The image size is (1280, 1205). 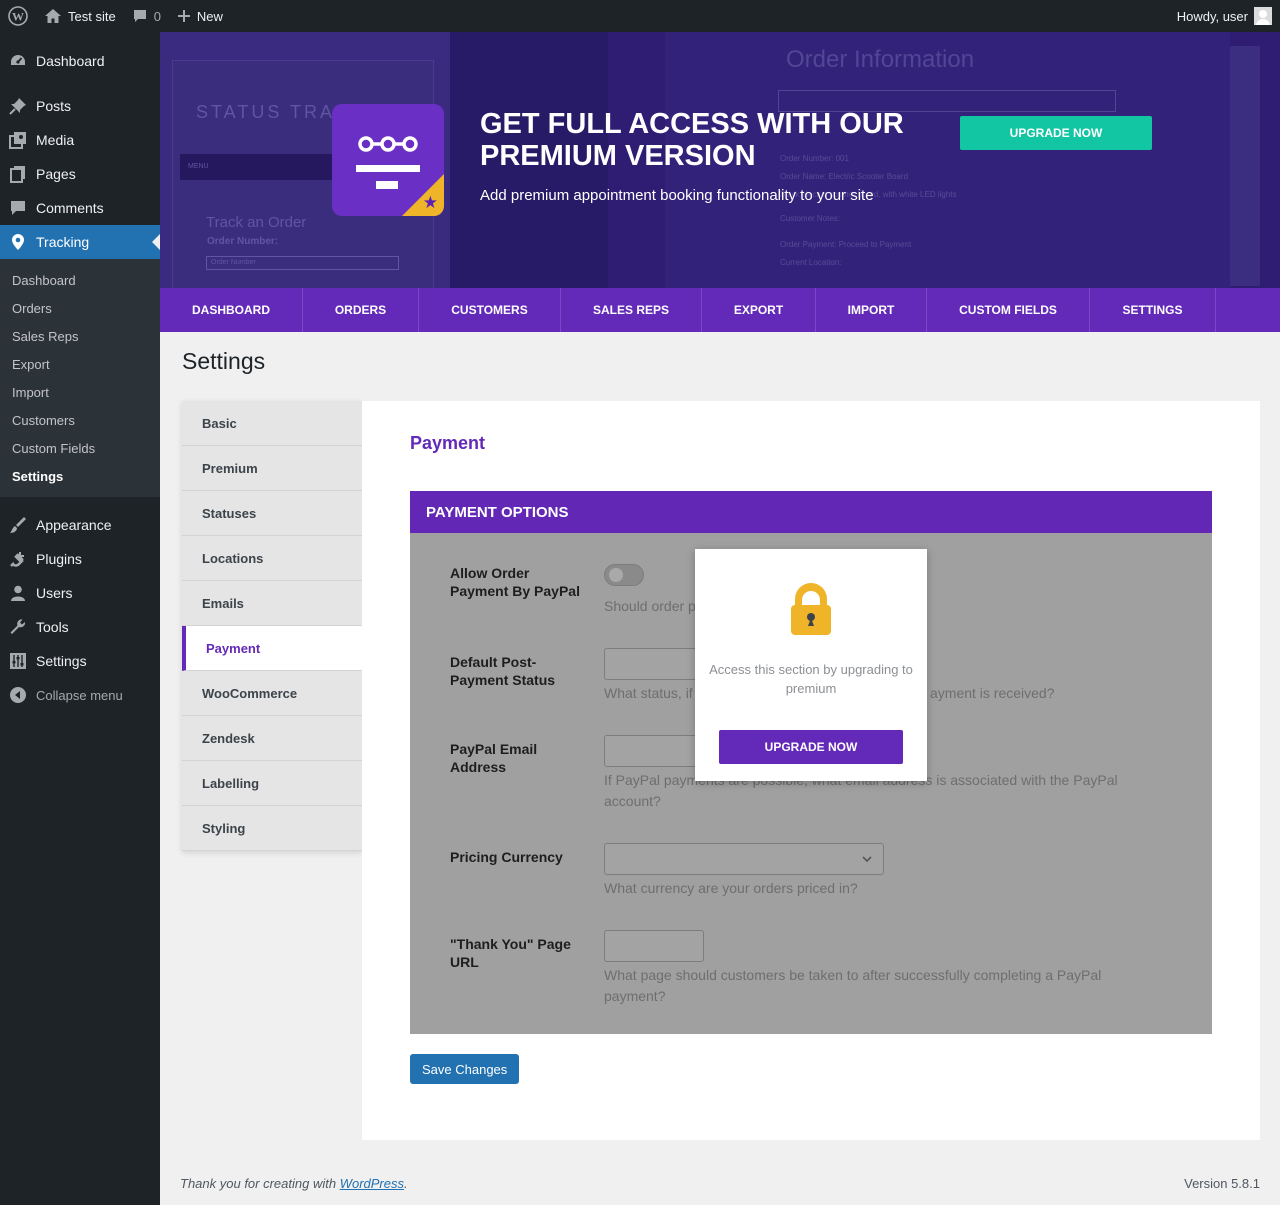 What do you see at coordinates (80, 280) in the screenshot?
I see `submenu-item-dashboard: Dashboard` at bounding box center [80, 280].